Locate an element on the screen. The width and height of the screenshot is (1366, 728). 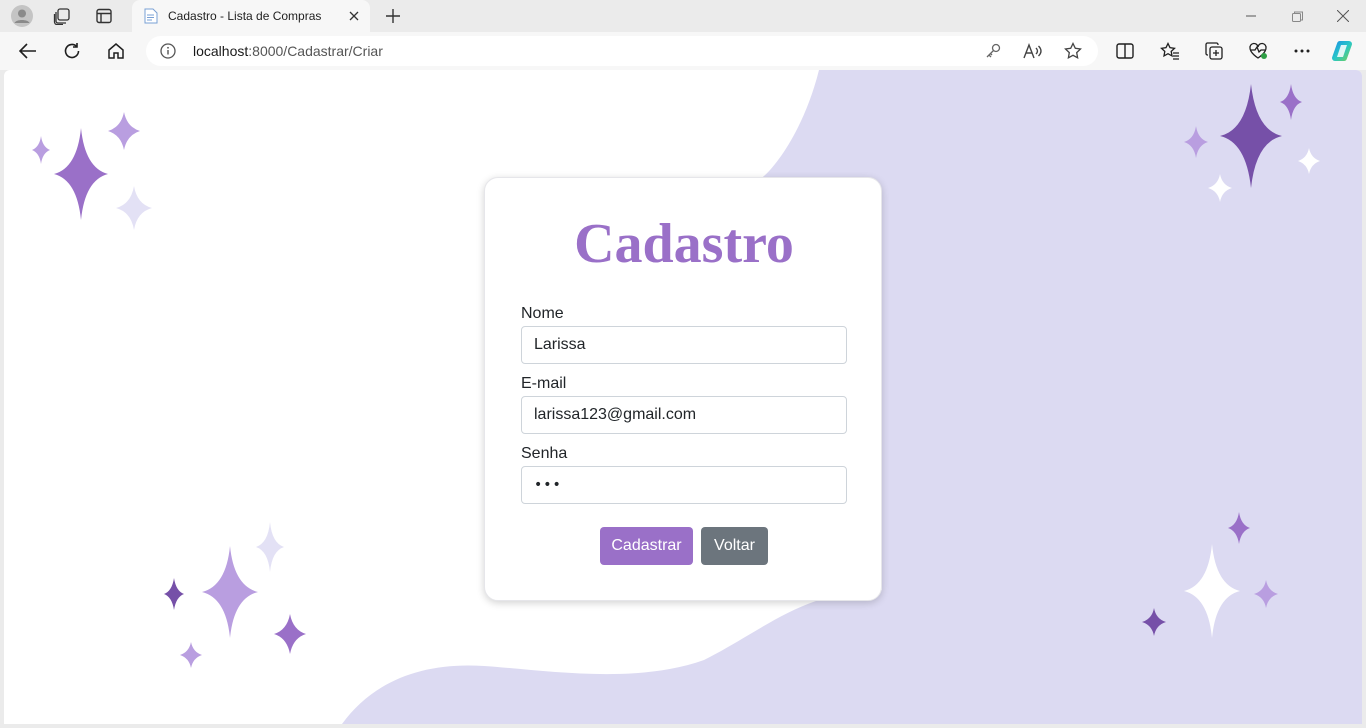
restore-icon is located at coordinates (1297, 16).